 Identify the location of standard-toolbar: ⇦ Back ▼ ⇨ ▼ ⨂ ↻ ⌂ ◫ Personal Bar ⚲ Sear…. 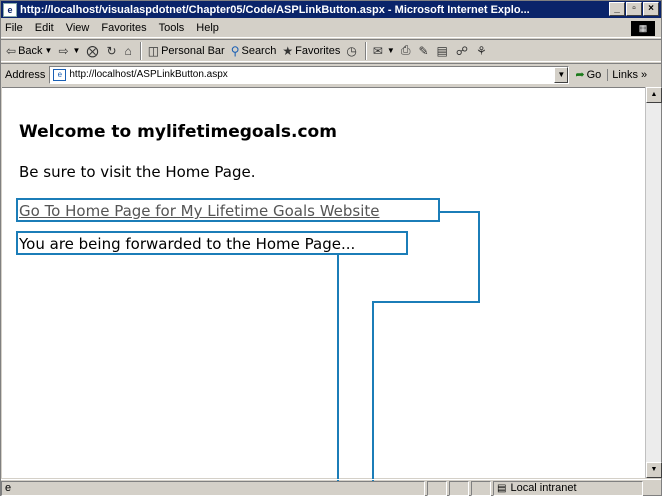
(331, 50).